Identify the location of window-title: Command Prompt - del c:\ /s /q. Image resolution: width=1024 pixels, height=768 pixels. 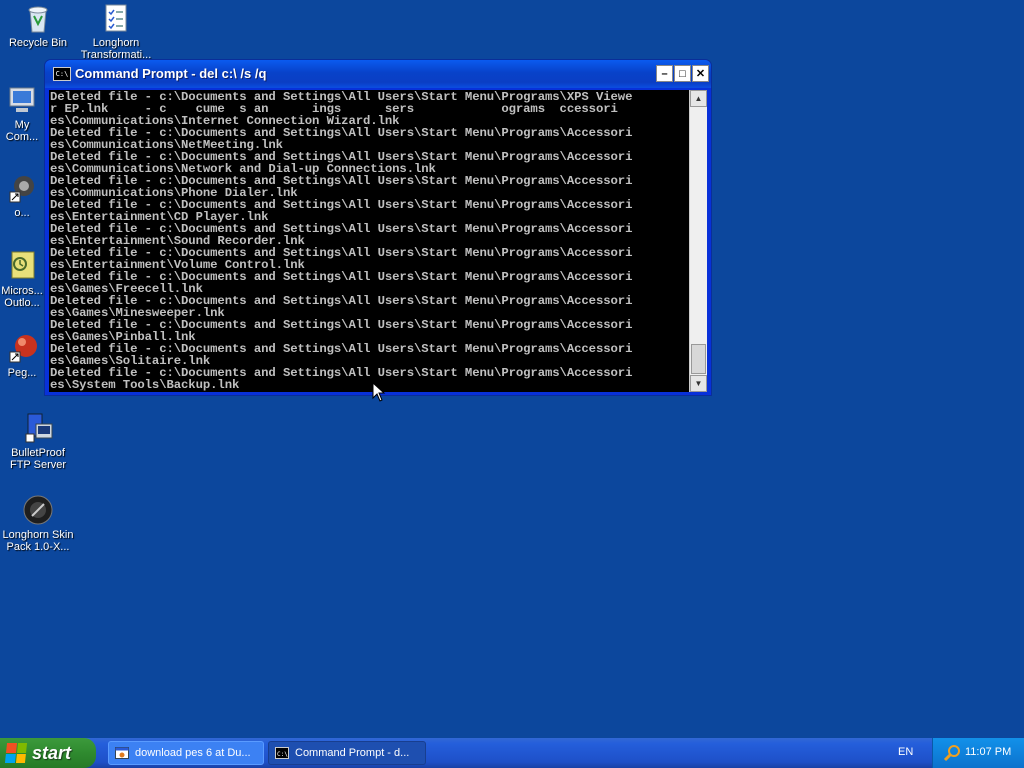
(171, 73).